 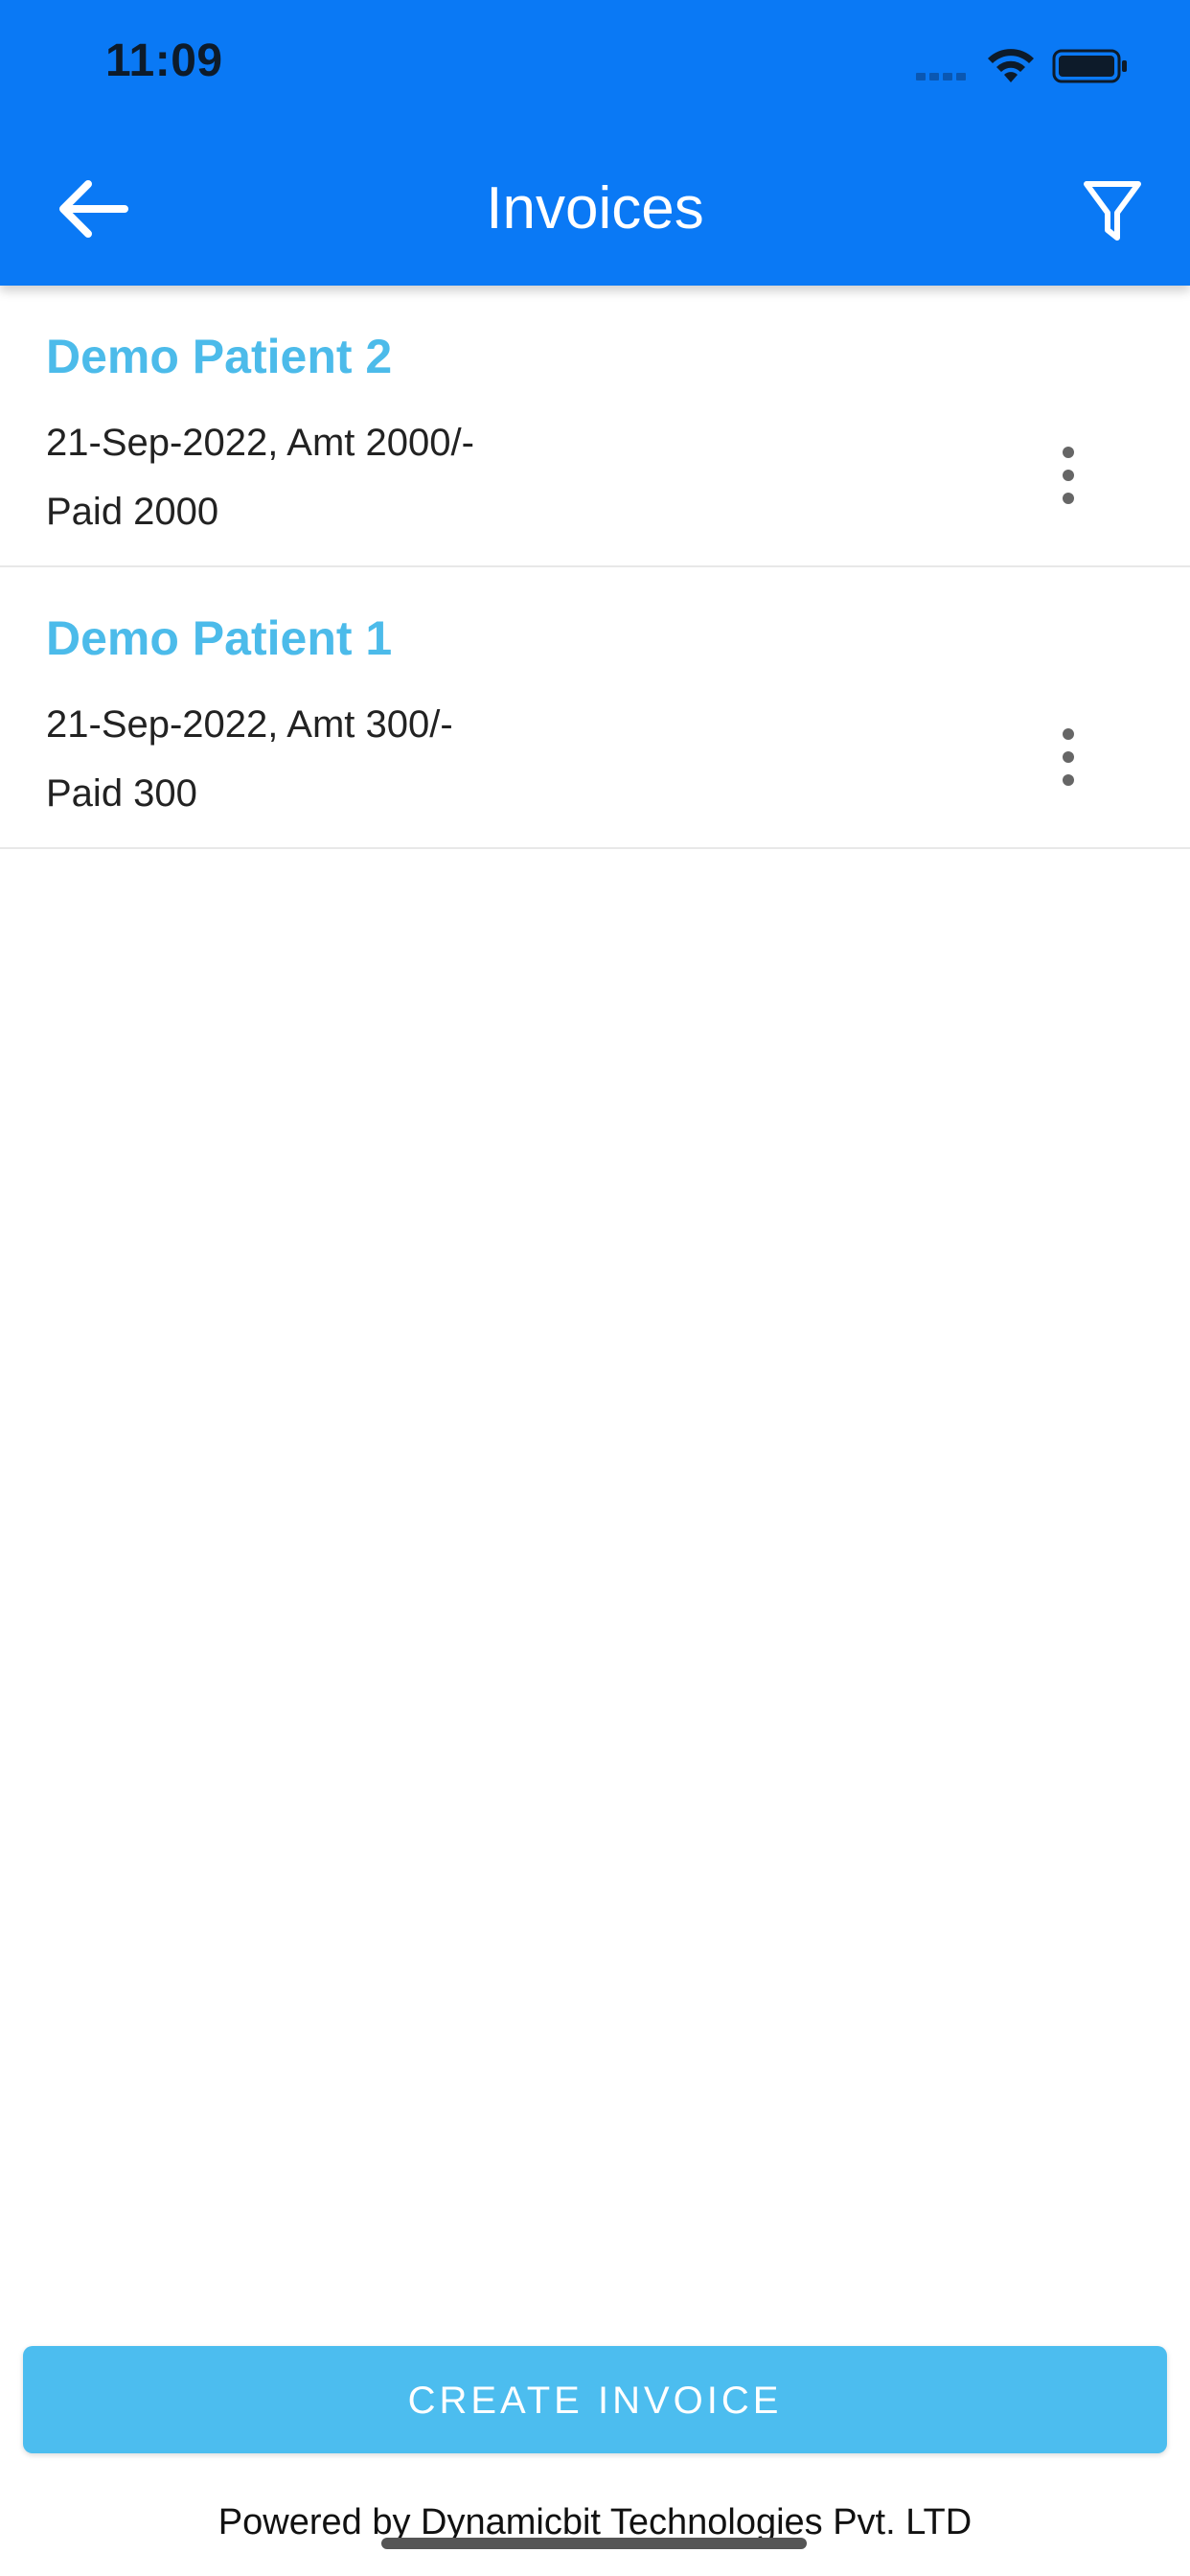 What do you see at coordinates (250, 724) in the screenshot?
I see `invoice-date-amount: 21-Sep-2022, Amt 300/-` at bounding box center [250, 724].